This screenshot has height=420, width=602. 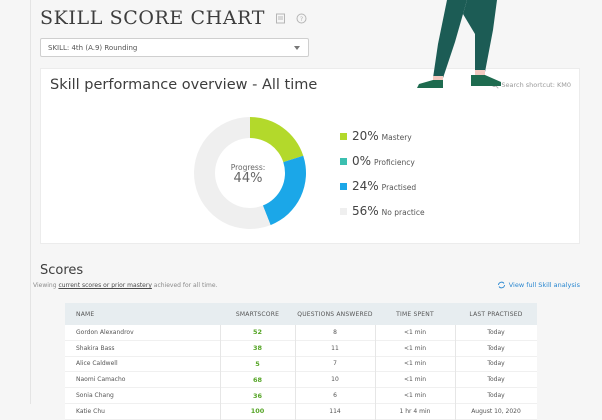 I want to click on smartscore-number: 100, so click(x=257, y=411).